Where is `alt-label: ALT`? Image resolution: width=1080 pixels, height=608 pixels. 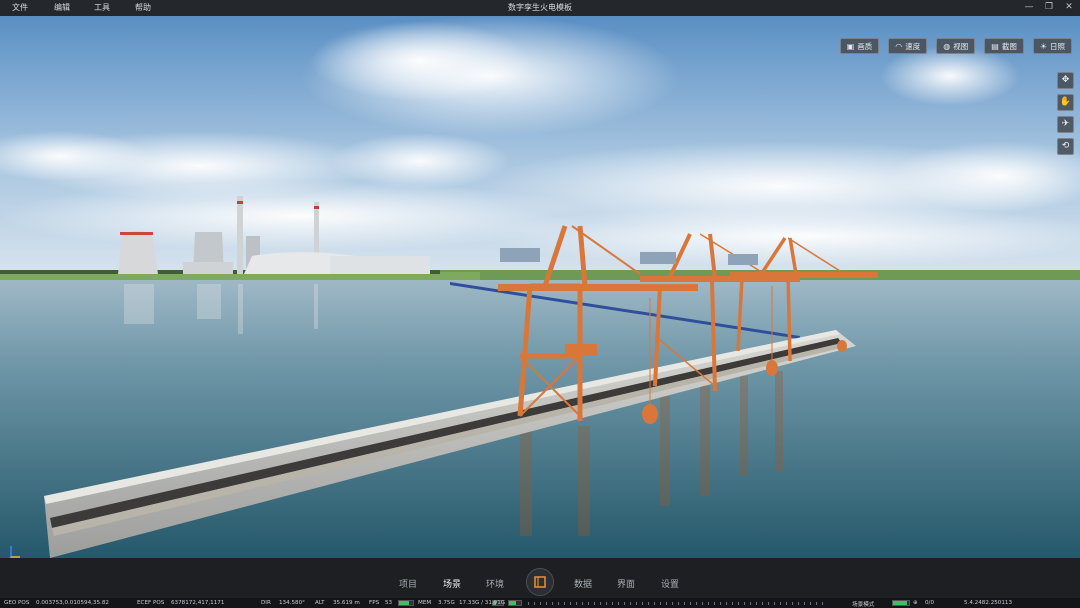
alt-label: ALT is located at coordinates (320, 602).